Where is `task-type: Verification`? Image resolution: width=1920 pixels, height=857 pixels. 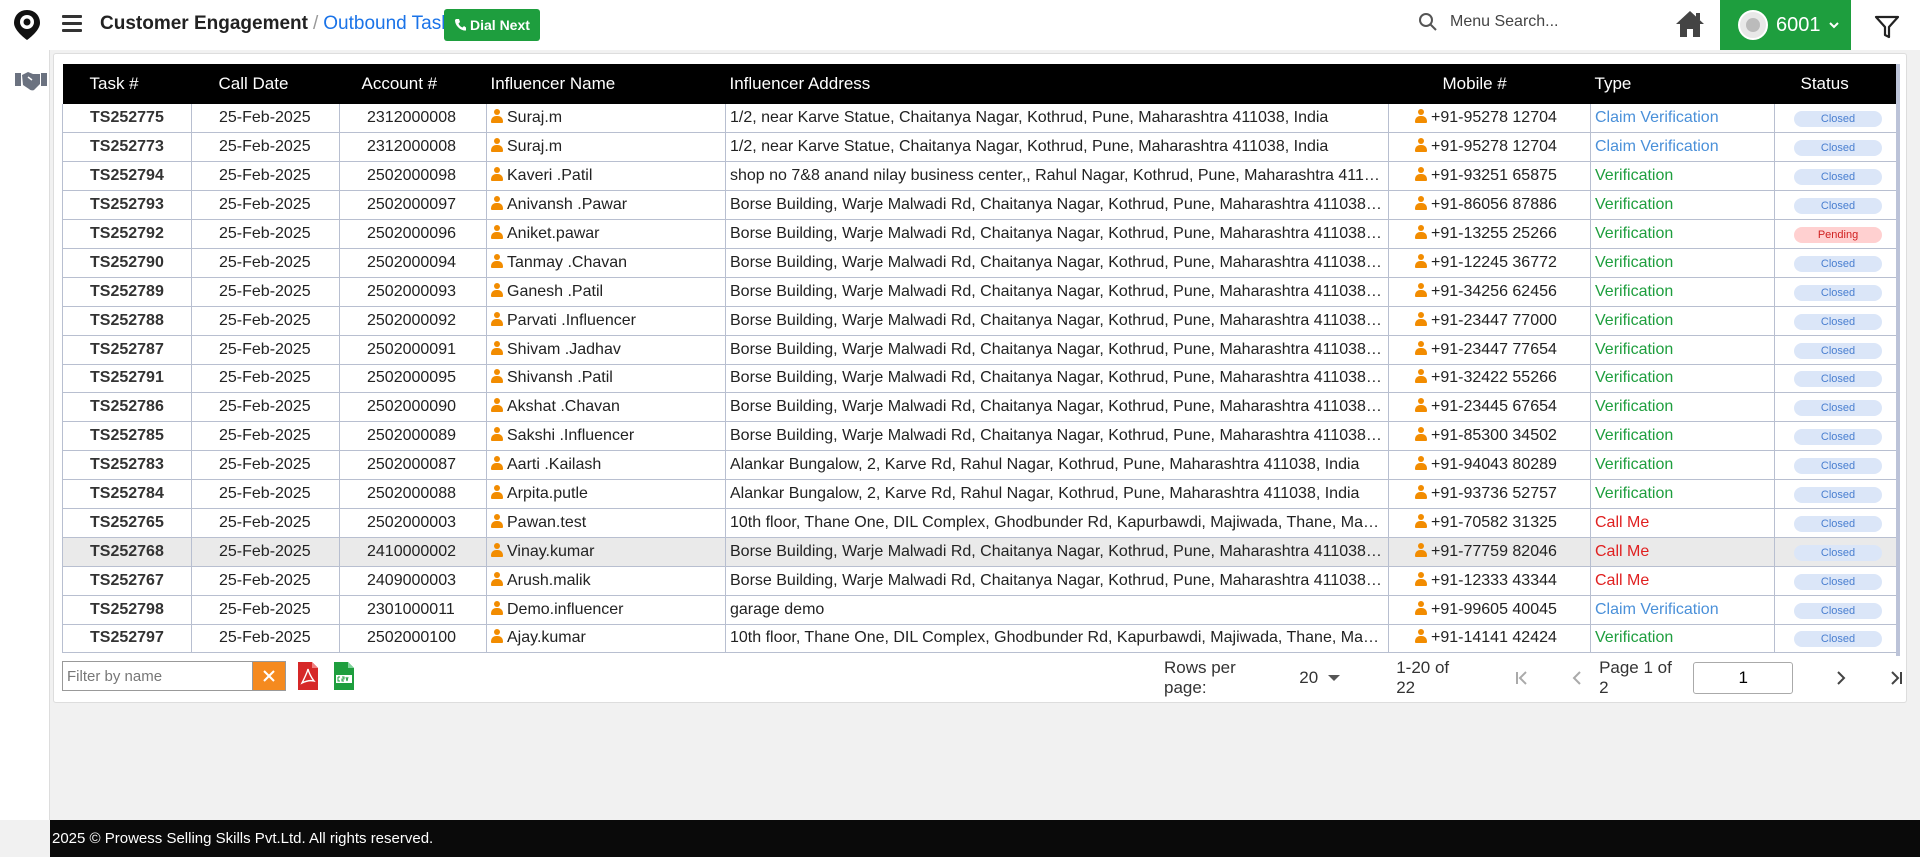
task-type: Verification is located at coordinates (1682, 263).